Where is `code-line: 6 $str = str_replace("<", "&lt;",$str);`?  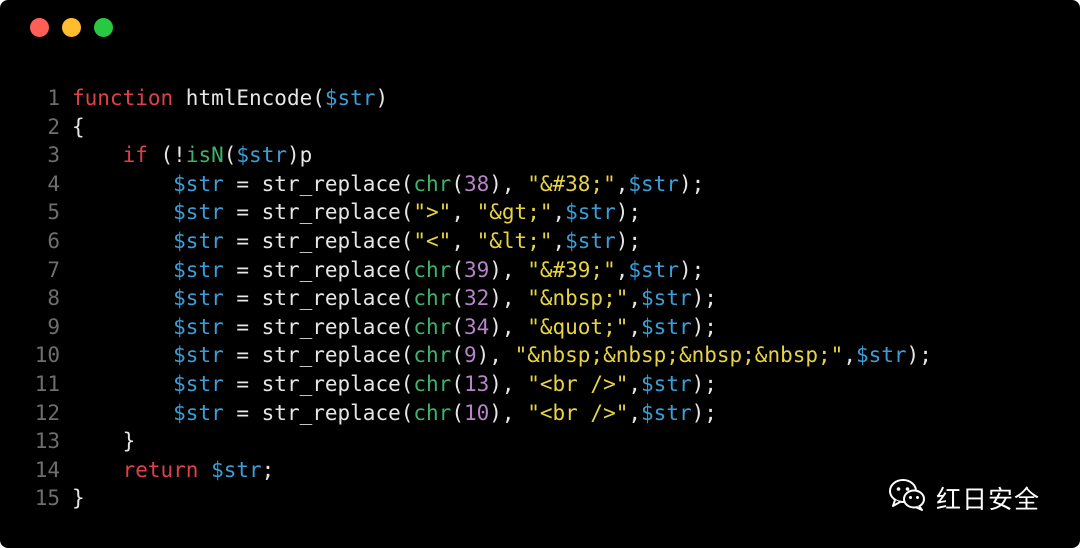 code-line: 6 $str = str_replace("<", "&lt;",$str); is located at coordinates (540, 241).